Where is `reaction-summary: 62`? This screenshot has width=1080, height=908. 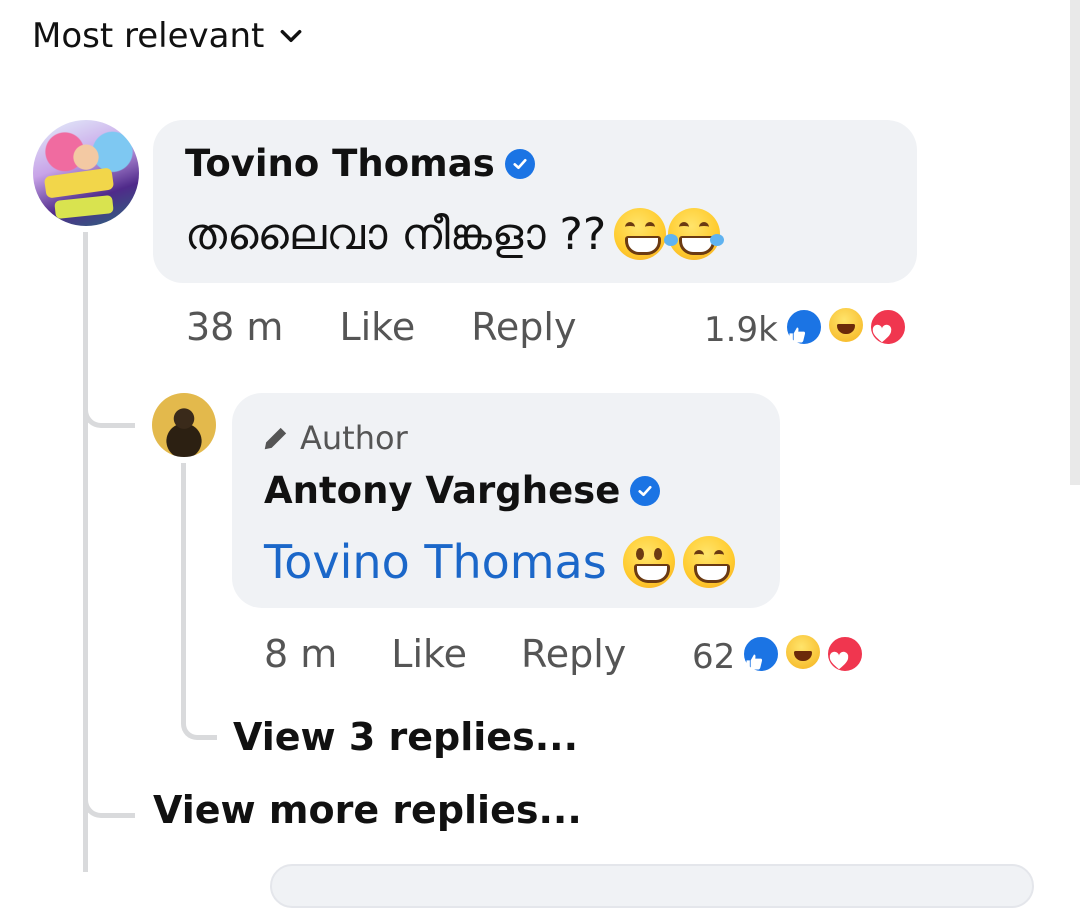 reaction-summary: 62 is located at coordinates (779, 656).